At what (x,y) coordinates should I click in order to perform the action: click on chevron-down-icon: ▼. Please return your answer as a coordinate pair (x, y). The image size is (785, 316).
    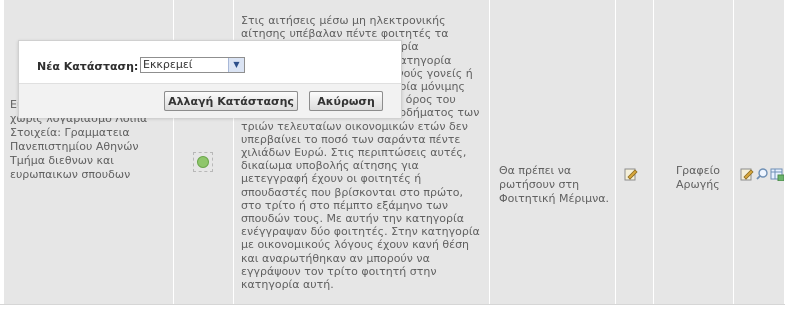
    Looking at the image, I should click on (236, 65).